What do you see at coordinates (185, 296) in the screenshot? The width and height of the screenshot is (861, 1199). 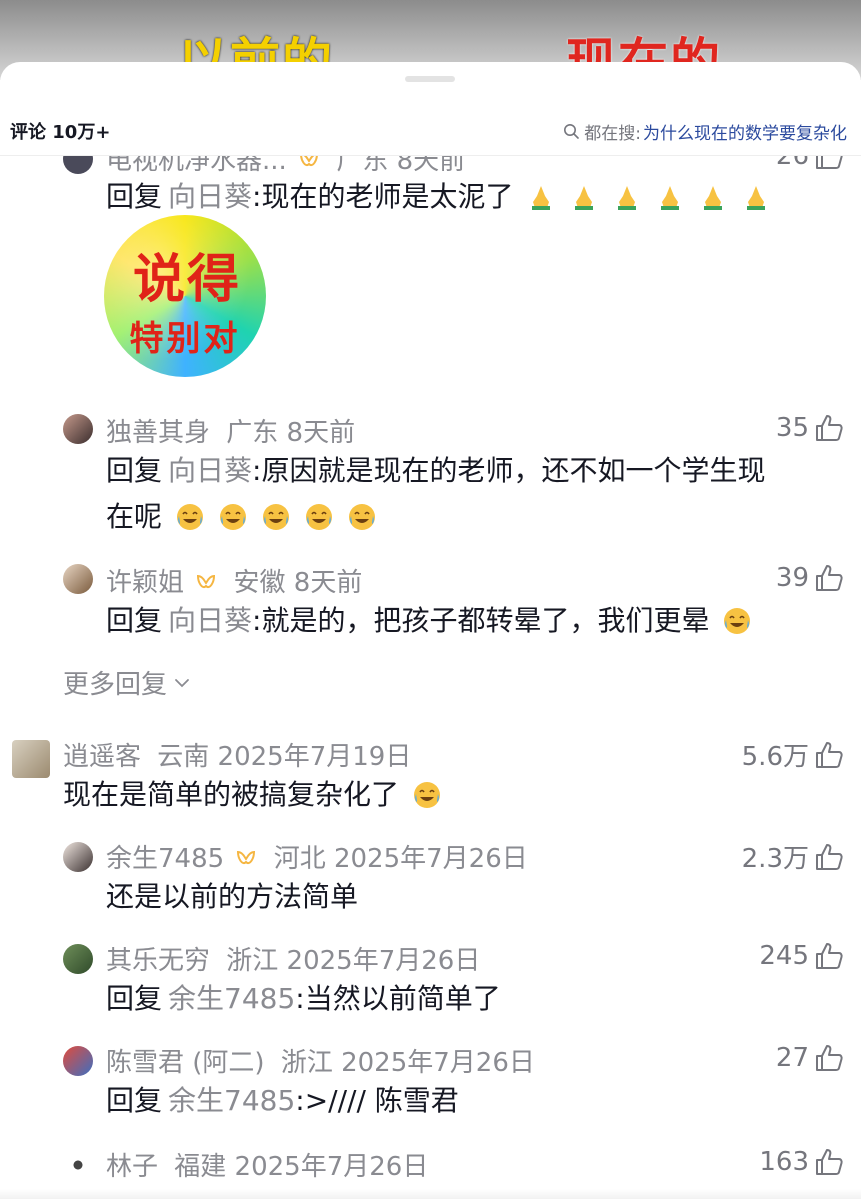 I see `sticker-image: 说得 特别对` at bounding box center [185, 296].